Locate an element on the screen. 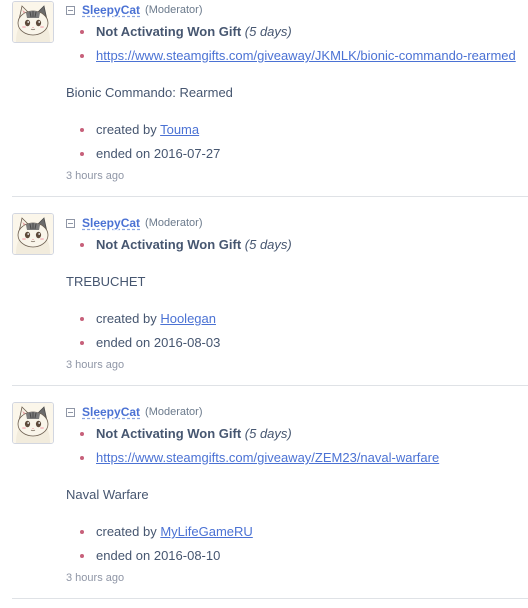  game-title: TREBUCHET is located at coordinates (106, 281).